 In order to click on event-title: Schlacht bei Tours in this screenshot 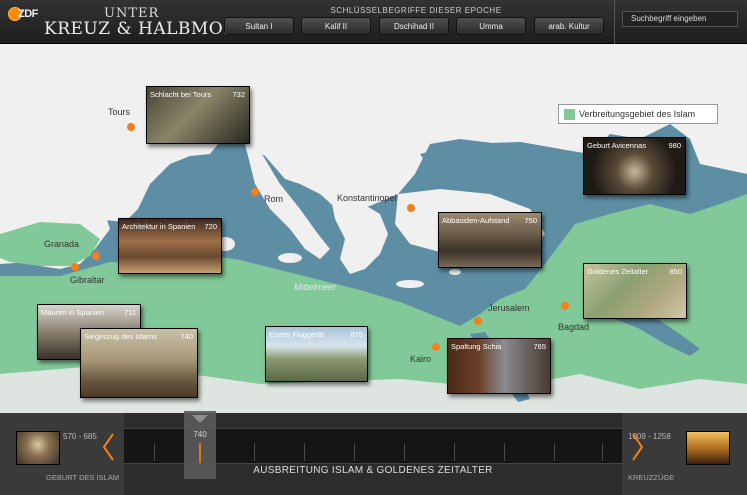, I will do `click(181, 94)`.